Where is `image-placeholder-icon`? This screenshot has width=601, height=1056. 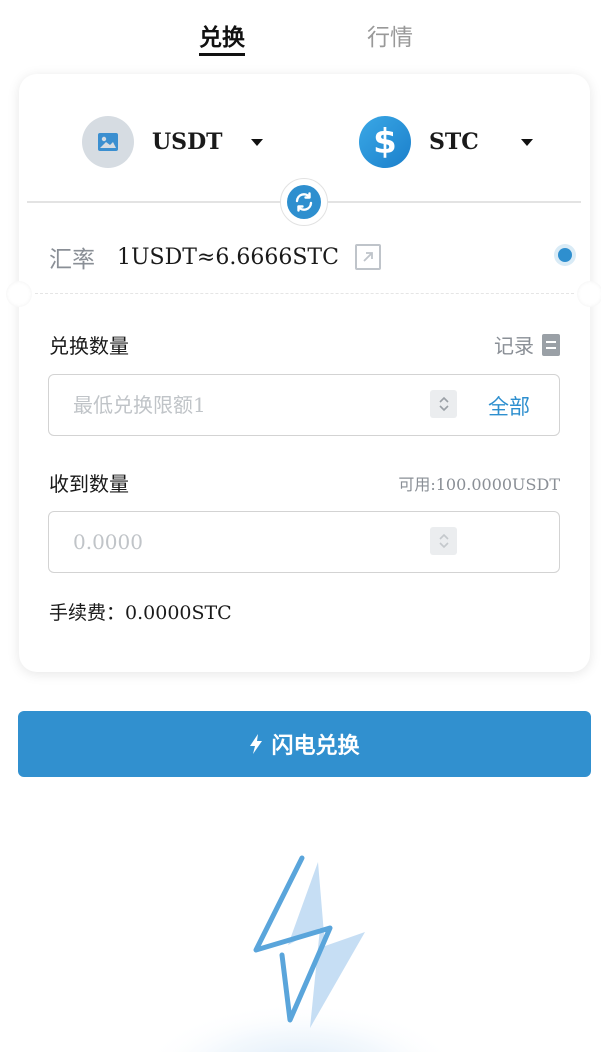
image-placeholder-icon is located at coordinates (108, 142).